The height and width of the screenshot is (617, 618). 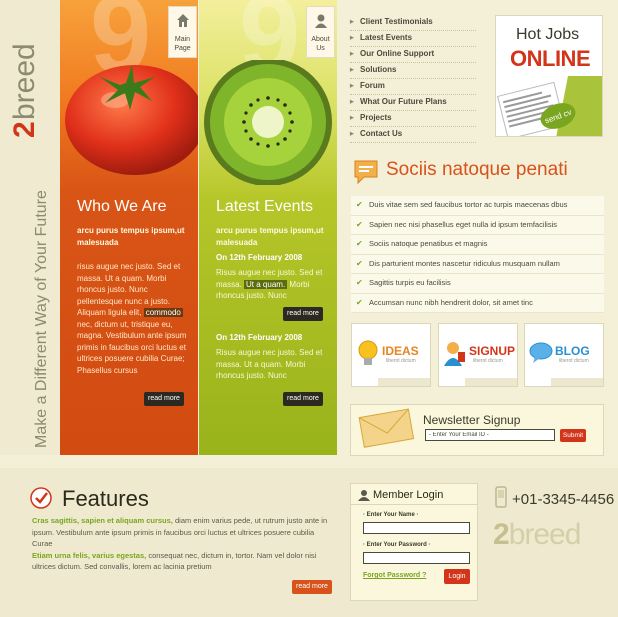 What do you see at coordinates (24, 129) in the screenshot?
I see `svg-text: 2` at bounding box center [24, 129].